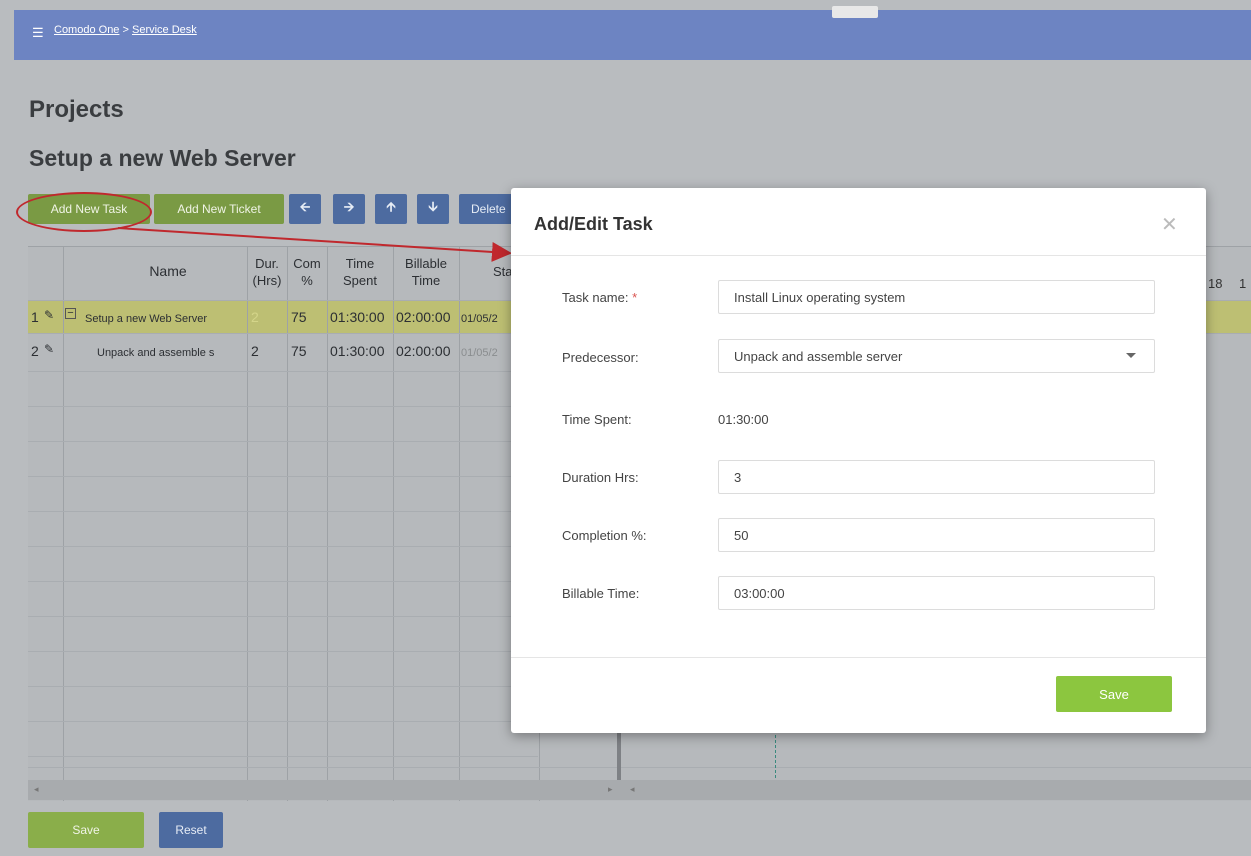 The image size is (1251, 856). Describe the element at coordinates (635, 297) in the screenshot. I see `required-asterisk: *` at that location.